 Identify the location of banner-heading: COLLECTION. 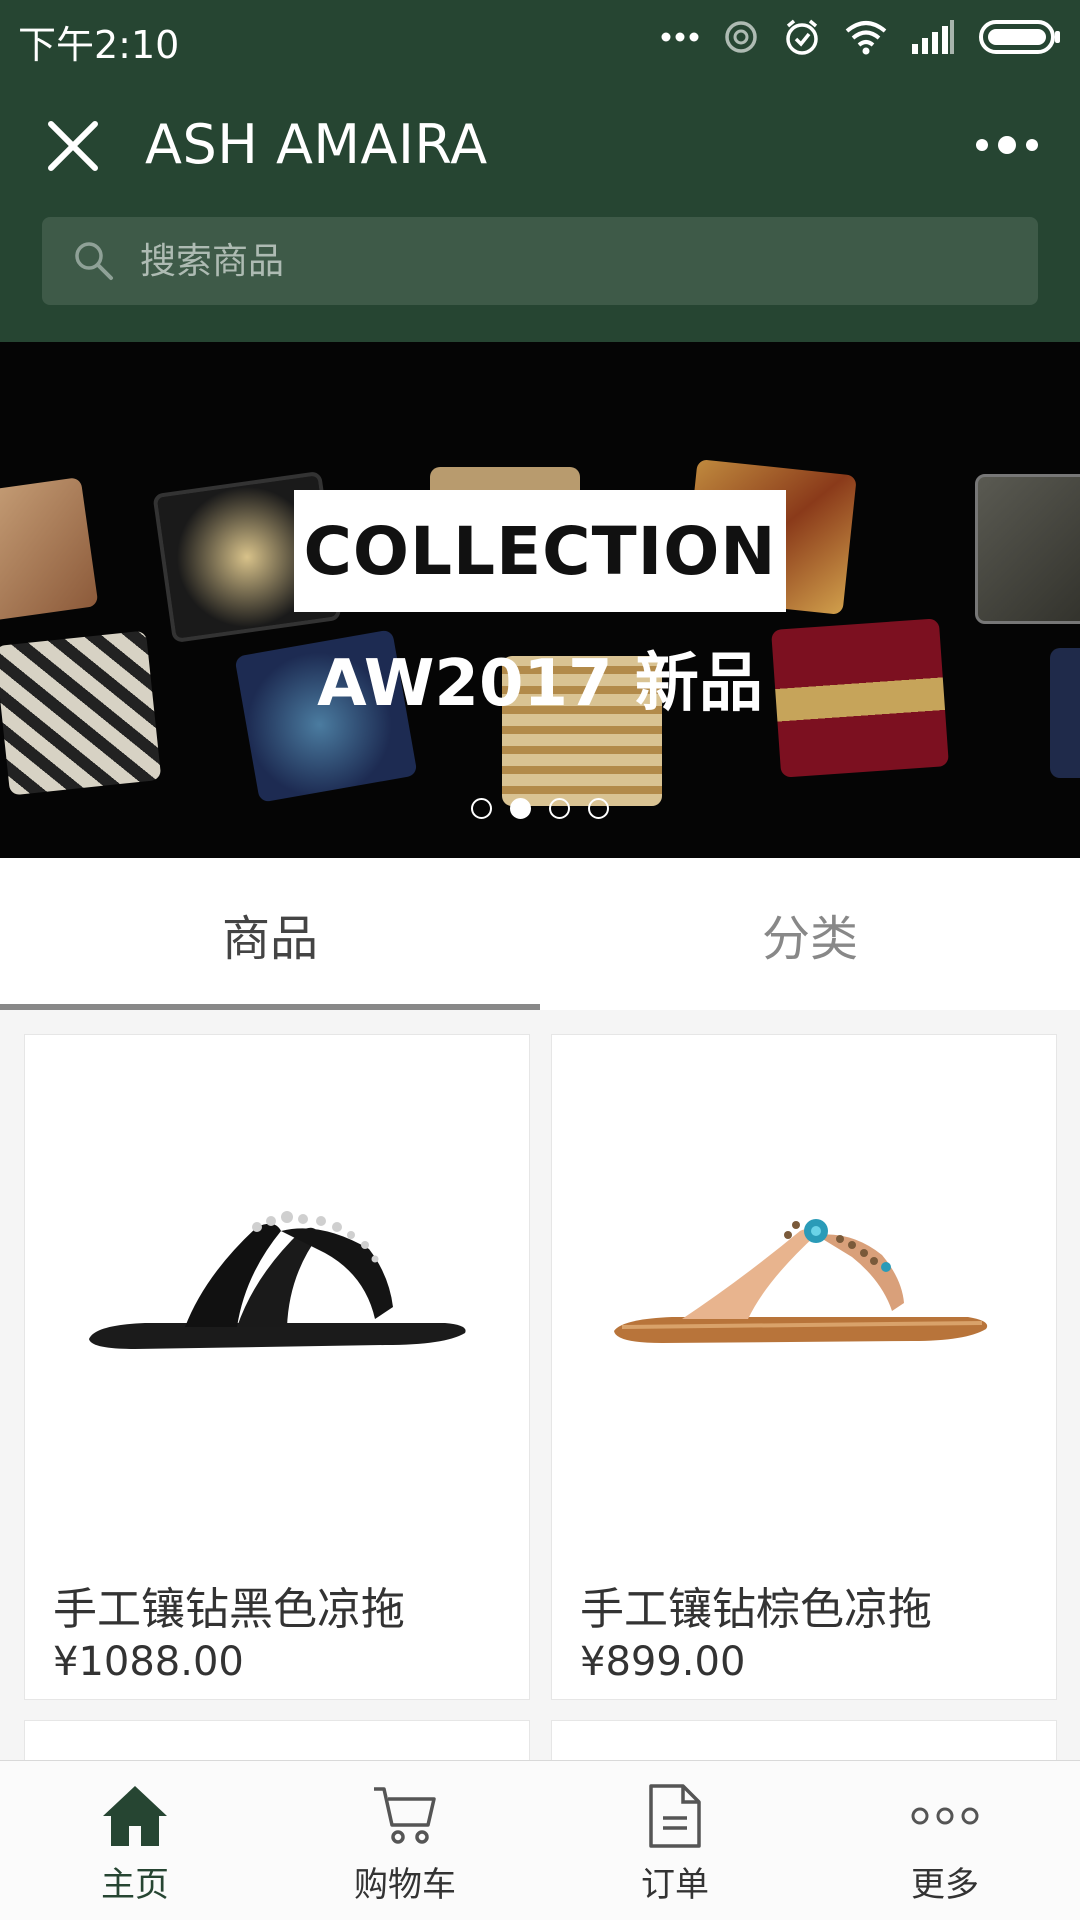
(540, 551).